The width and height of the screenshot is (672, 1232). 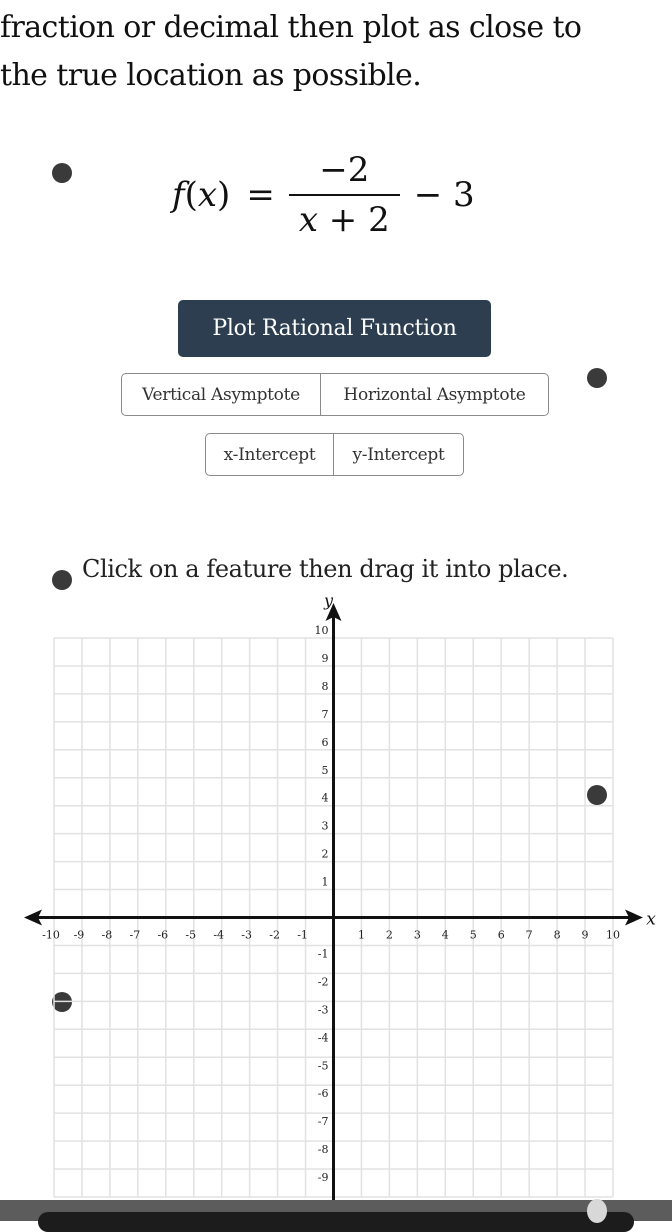 I want to click on function-equation: f ( x ) = −2 x + 2 − 3, so click(x=323, y=195).